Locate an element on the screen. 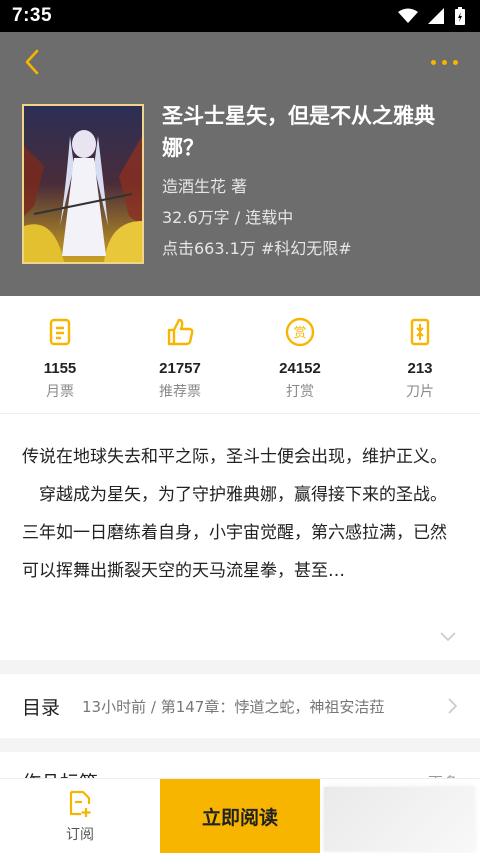  reward-icon: 赏 is located at coordinates (300, 332).